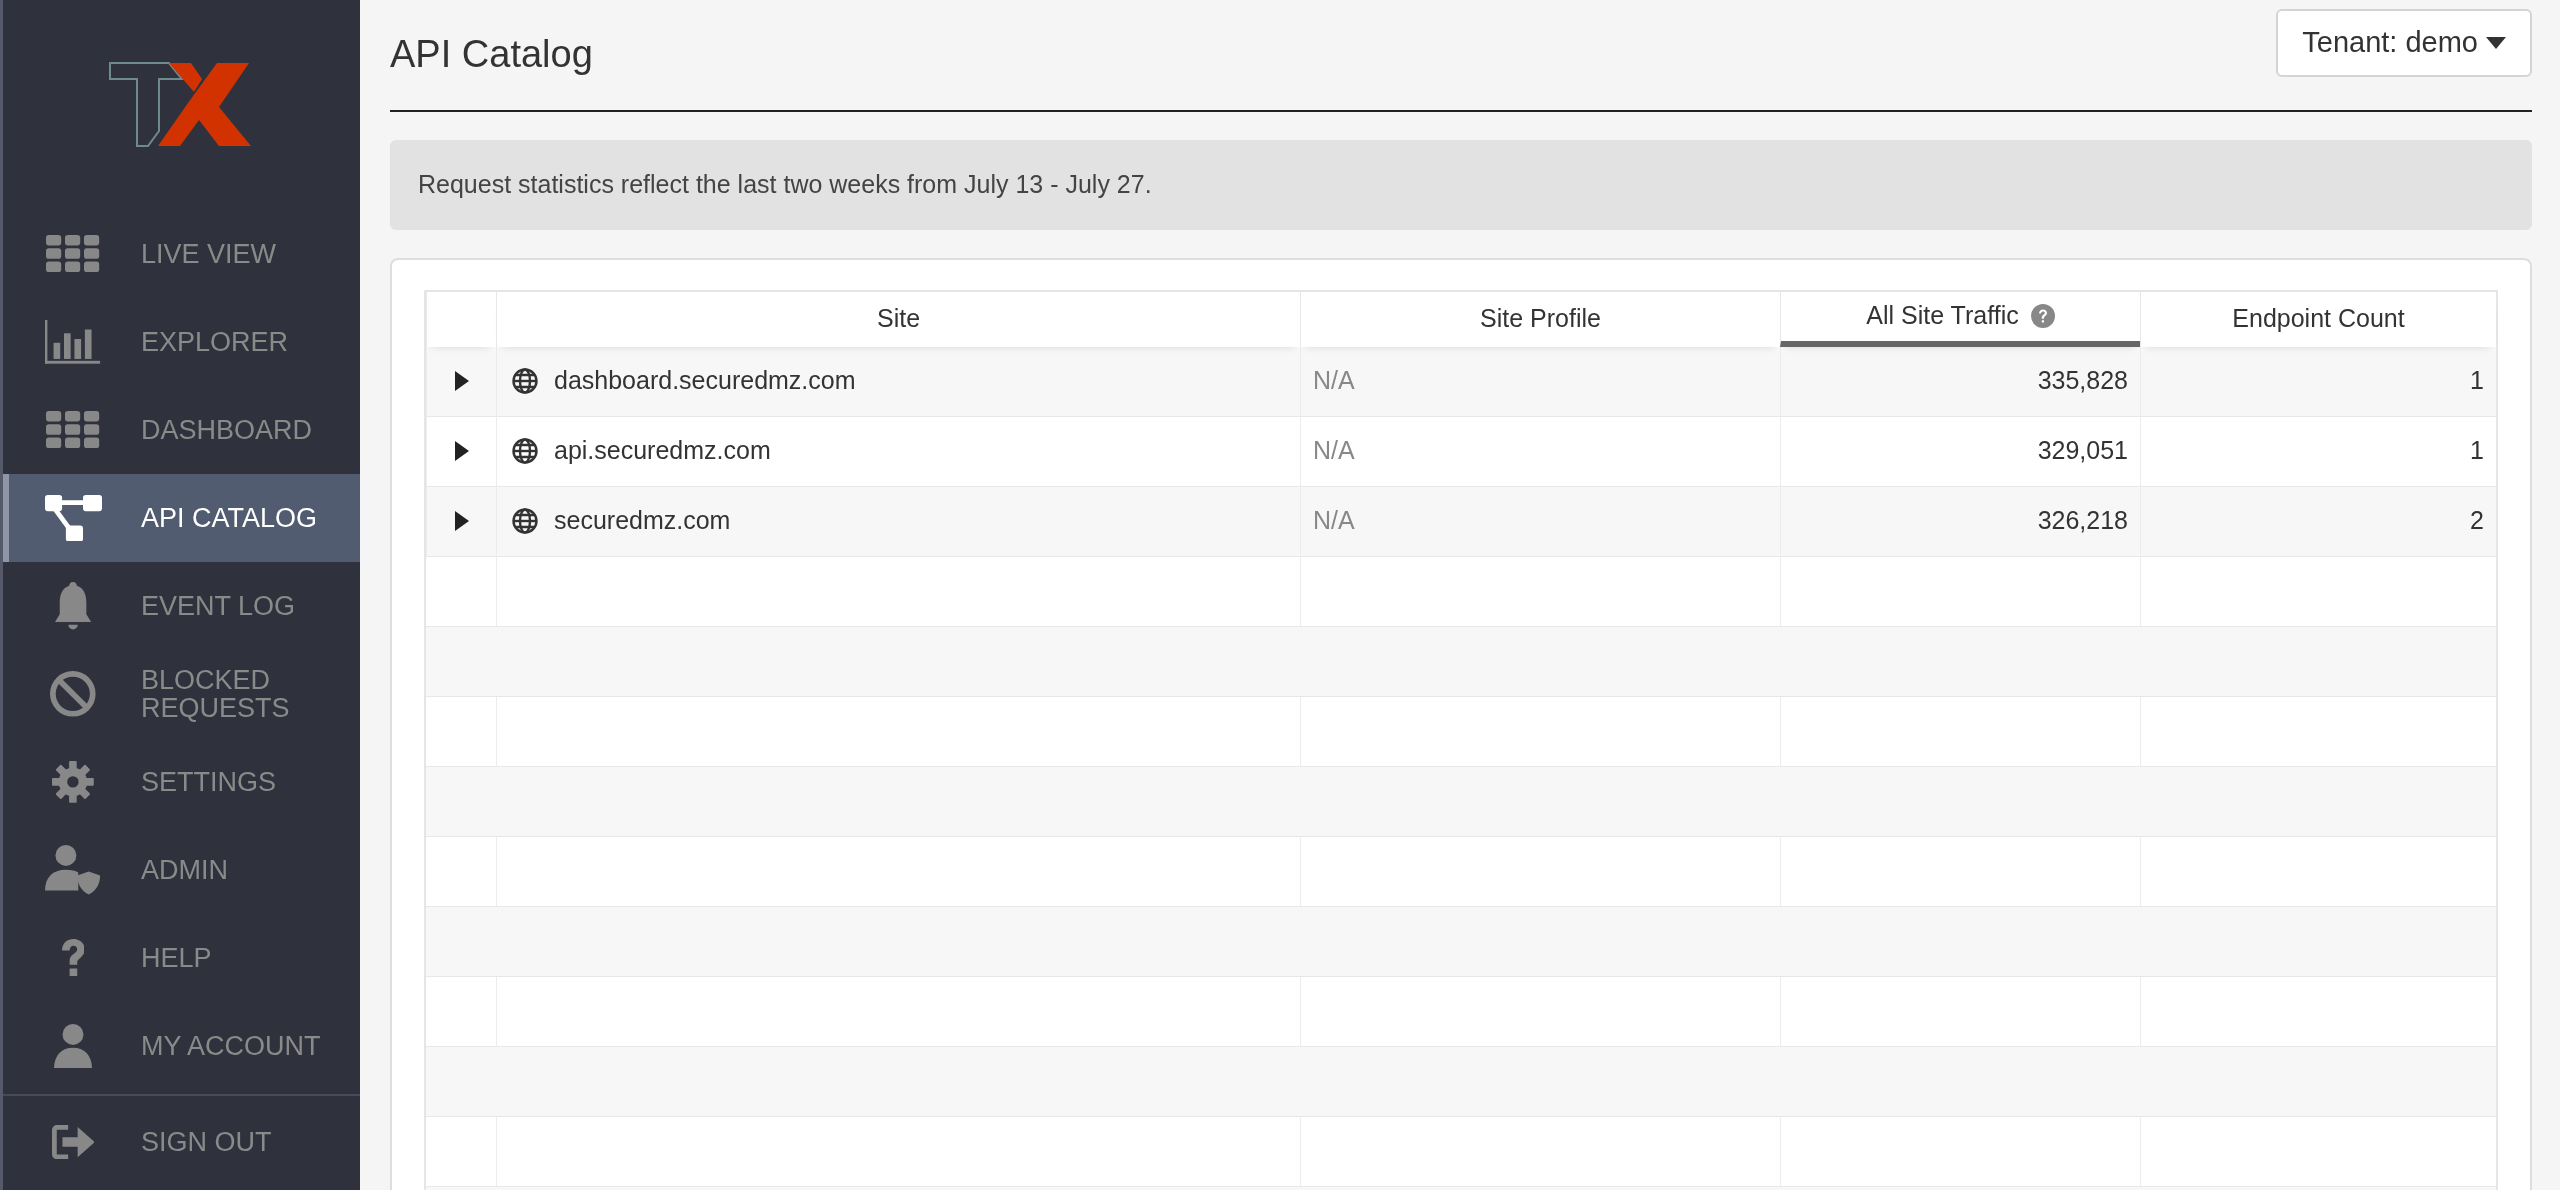 This screenshot has height=1190, width=2560. I want to click on hierarchy-icon, so click(73, 518).